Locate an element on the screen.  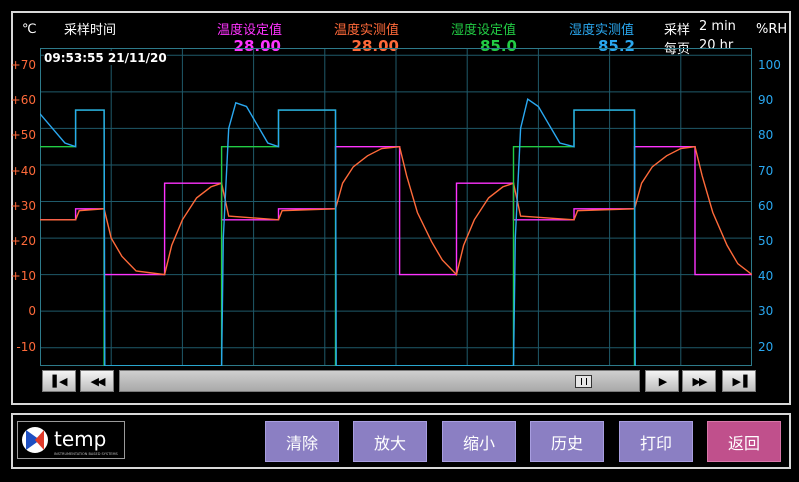
temp-actual-label: 温度实测值 is located at coordinates (367, 30).